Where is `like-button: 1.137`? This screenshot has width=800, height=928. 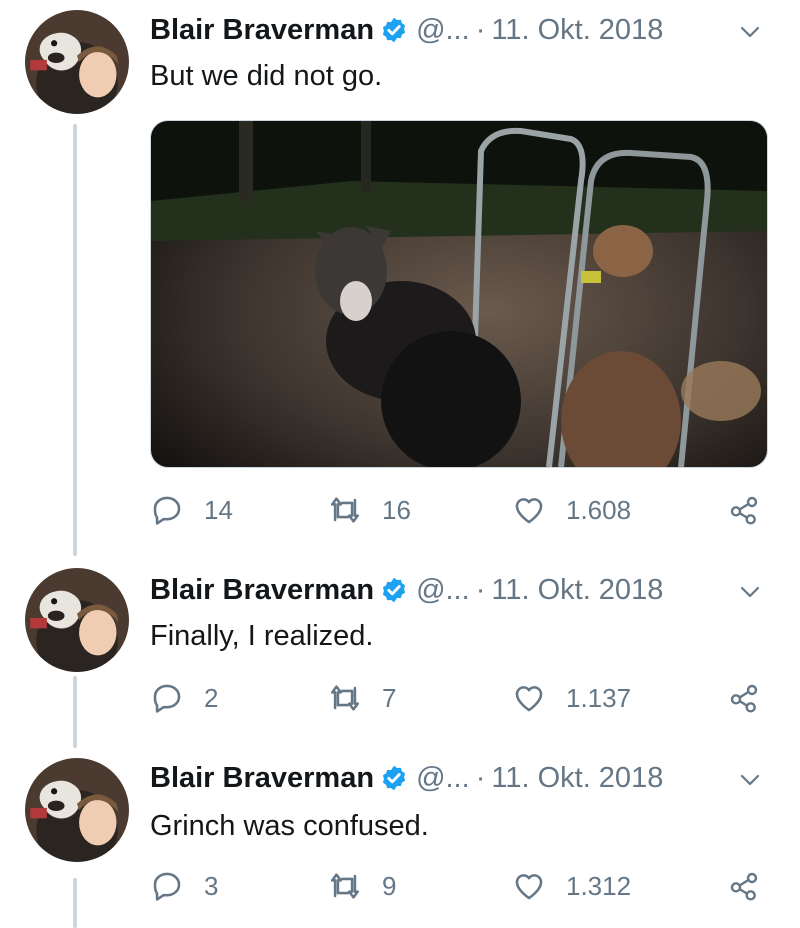
like-button: 1.137 is located at coordinates (571, 698).